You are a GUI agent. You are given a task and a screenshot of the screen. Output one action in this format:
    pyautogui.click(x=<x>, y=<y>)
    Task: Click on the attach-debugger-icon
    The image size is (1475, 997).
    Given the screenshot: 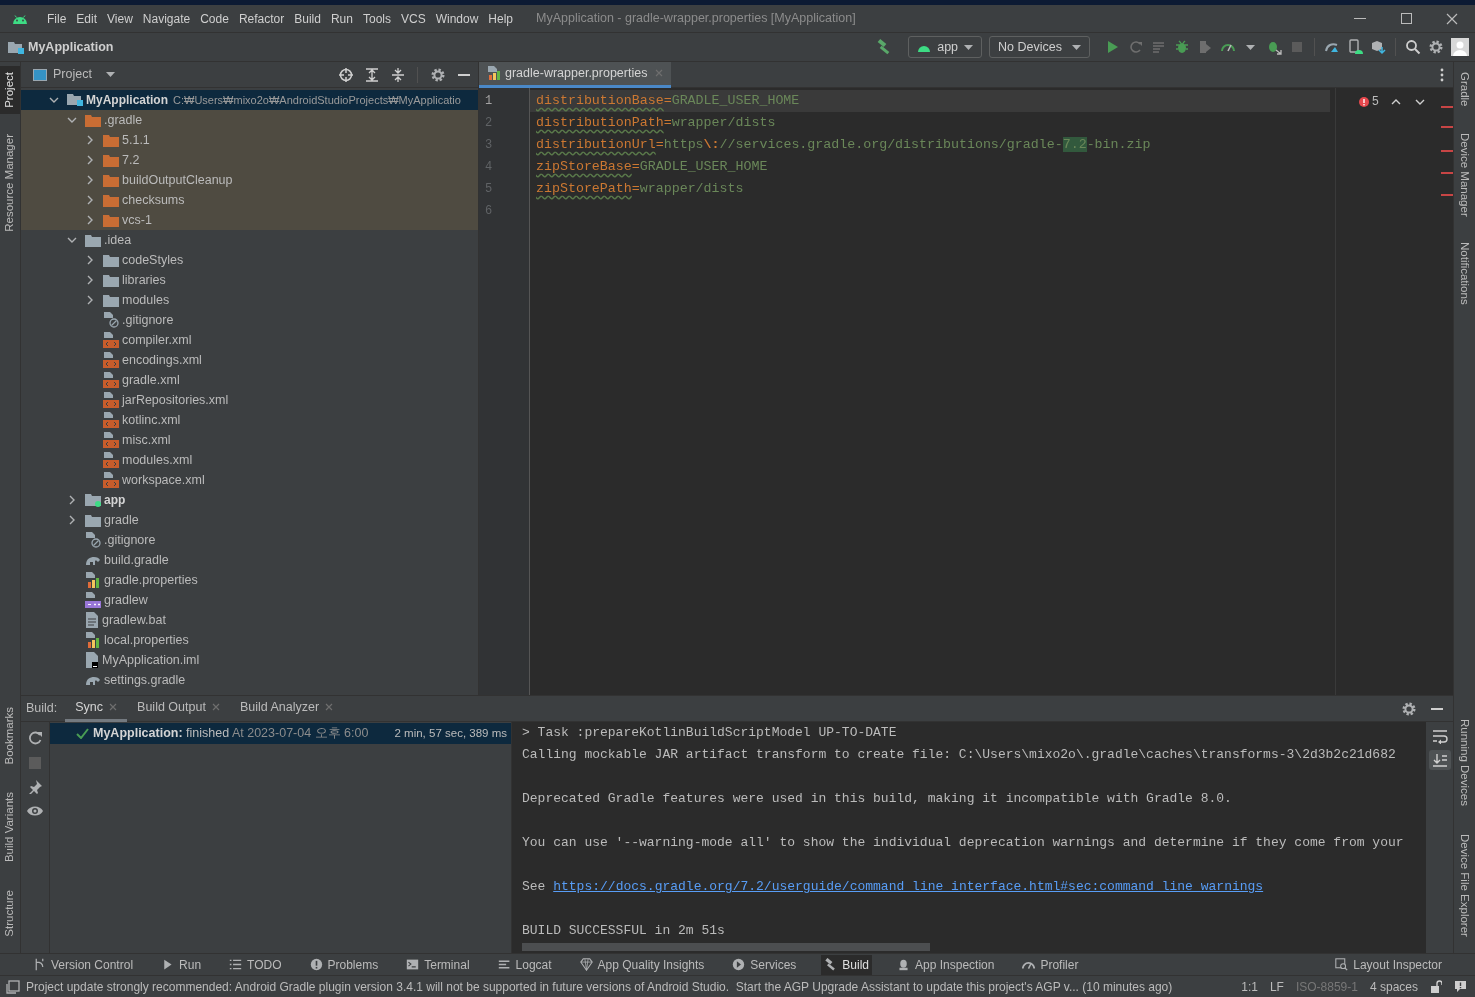 What is the action you would take?
    pyautogui.click(x=1274, y=47)
    